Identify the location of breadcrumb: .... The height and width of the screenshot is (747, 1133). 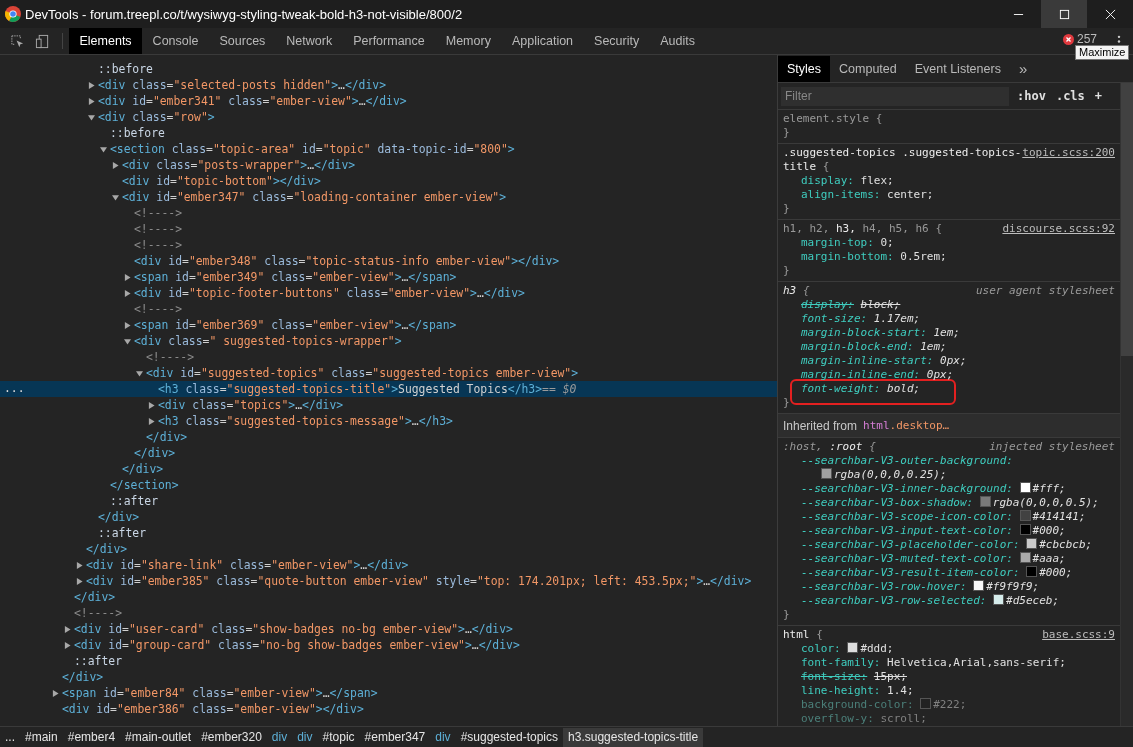
(10, 737).